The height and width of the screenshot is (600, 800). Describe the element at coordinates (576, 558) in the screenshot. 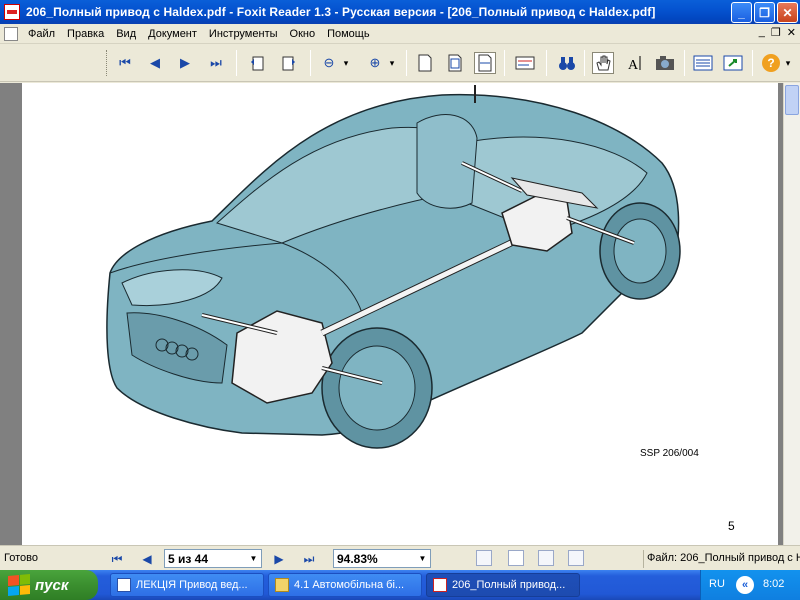

I see `continuous-facing-view-button` at that location.